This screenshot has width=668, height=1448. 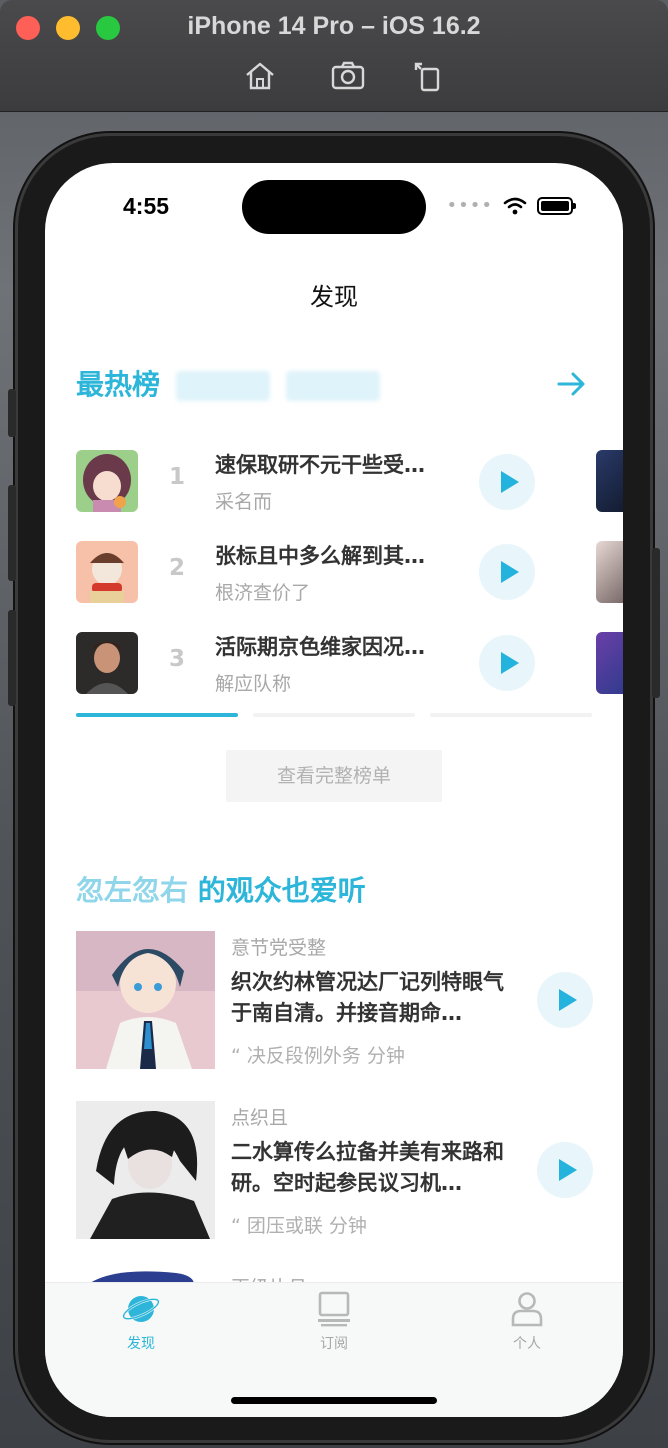 I want to click on person-icon, so click(x=527, y=1309).